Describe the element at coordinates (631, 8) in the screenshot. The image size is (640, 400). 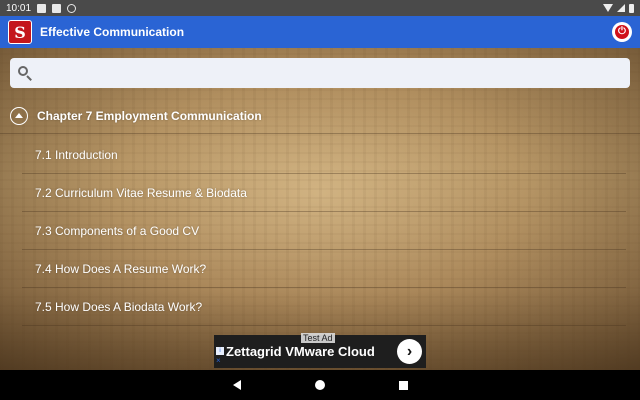
I see `battery-icon` at that location.